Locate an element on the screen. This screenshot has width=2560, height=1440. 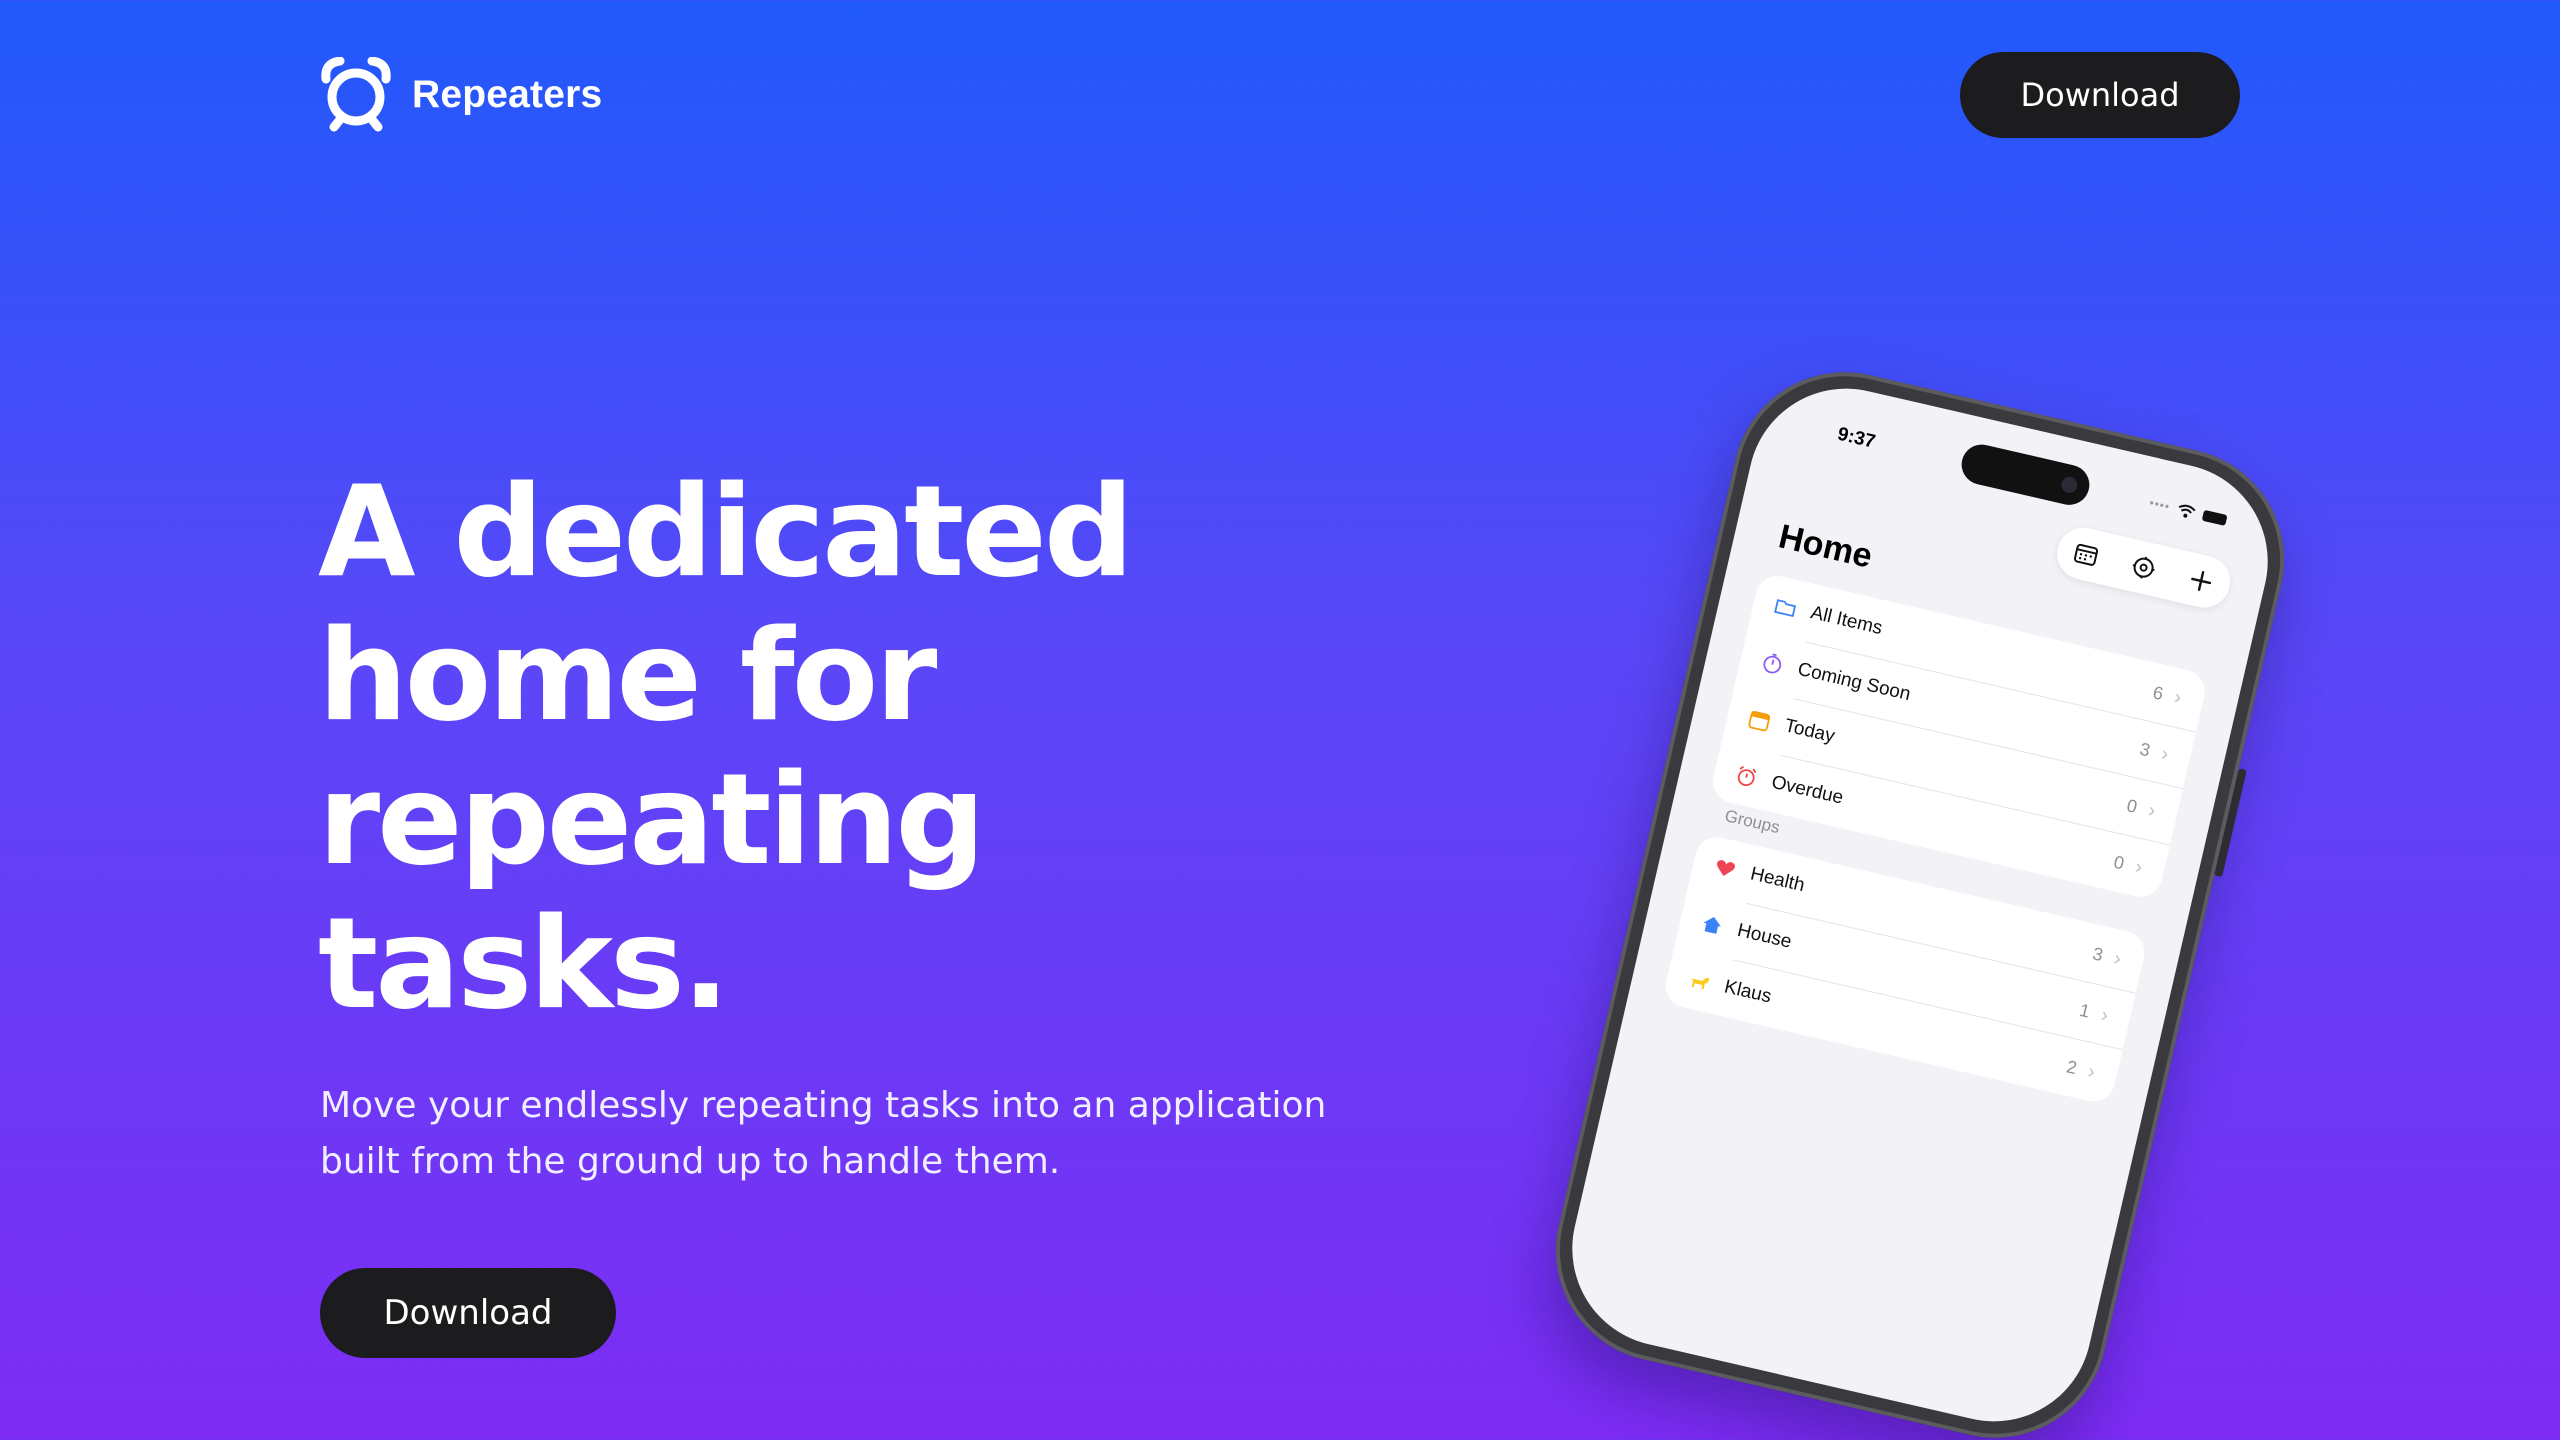
alarm-icon is located at coordinates (1746, 776).